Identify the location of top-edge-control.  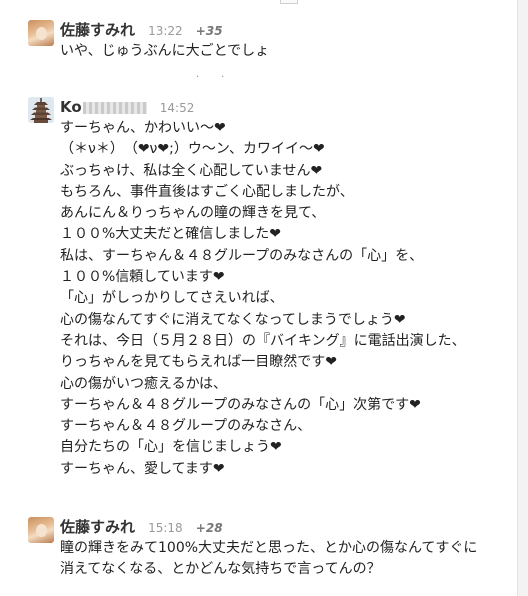
(289, 2).